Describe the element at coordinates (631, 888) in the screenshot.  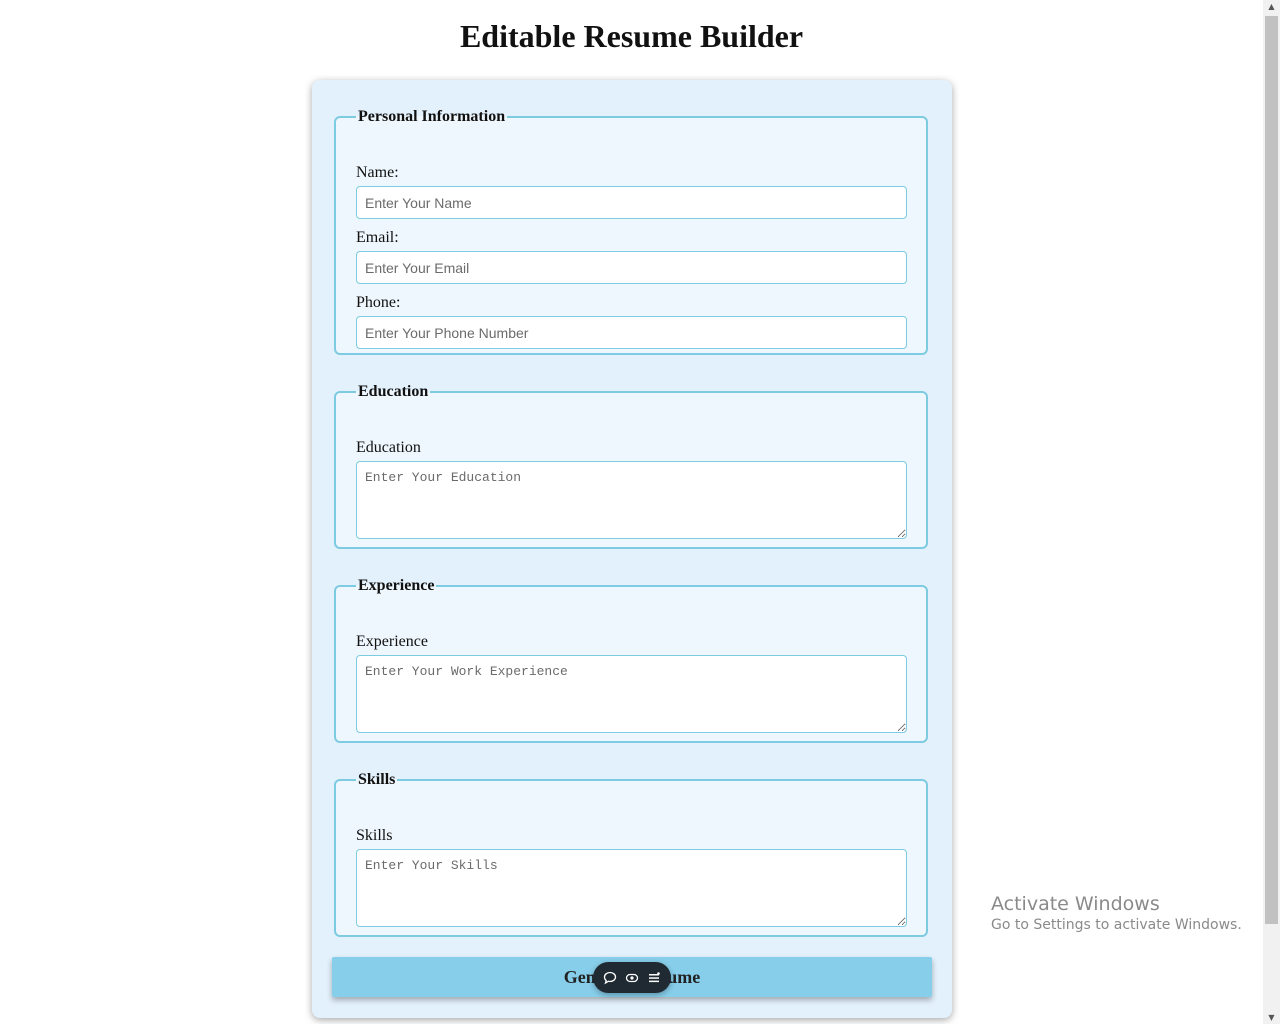
I see `skills-textarea` at that location.